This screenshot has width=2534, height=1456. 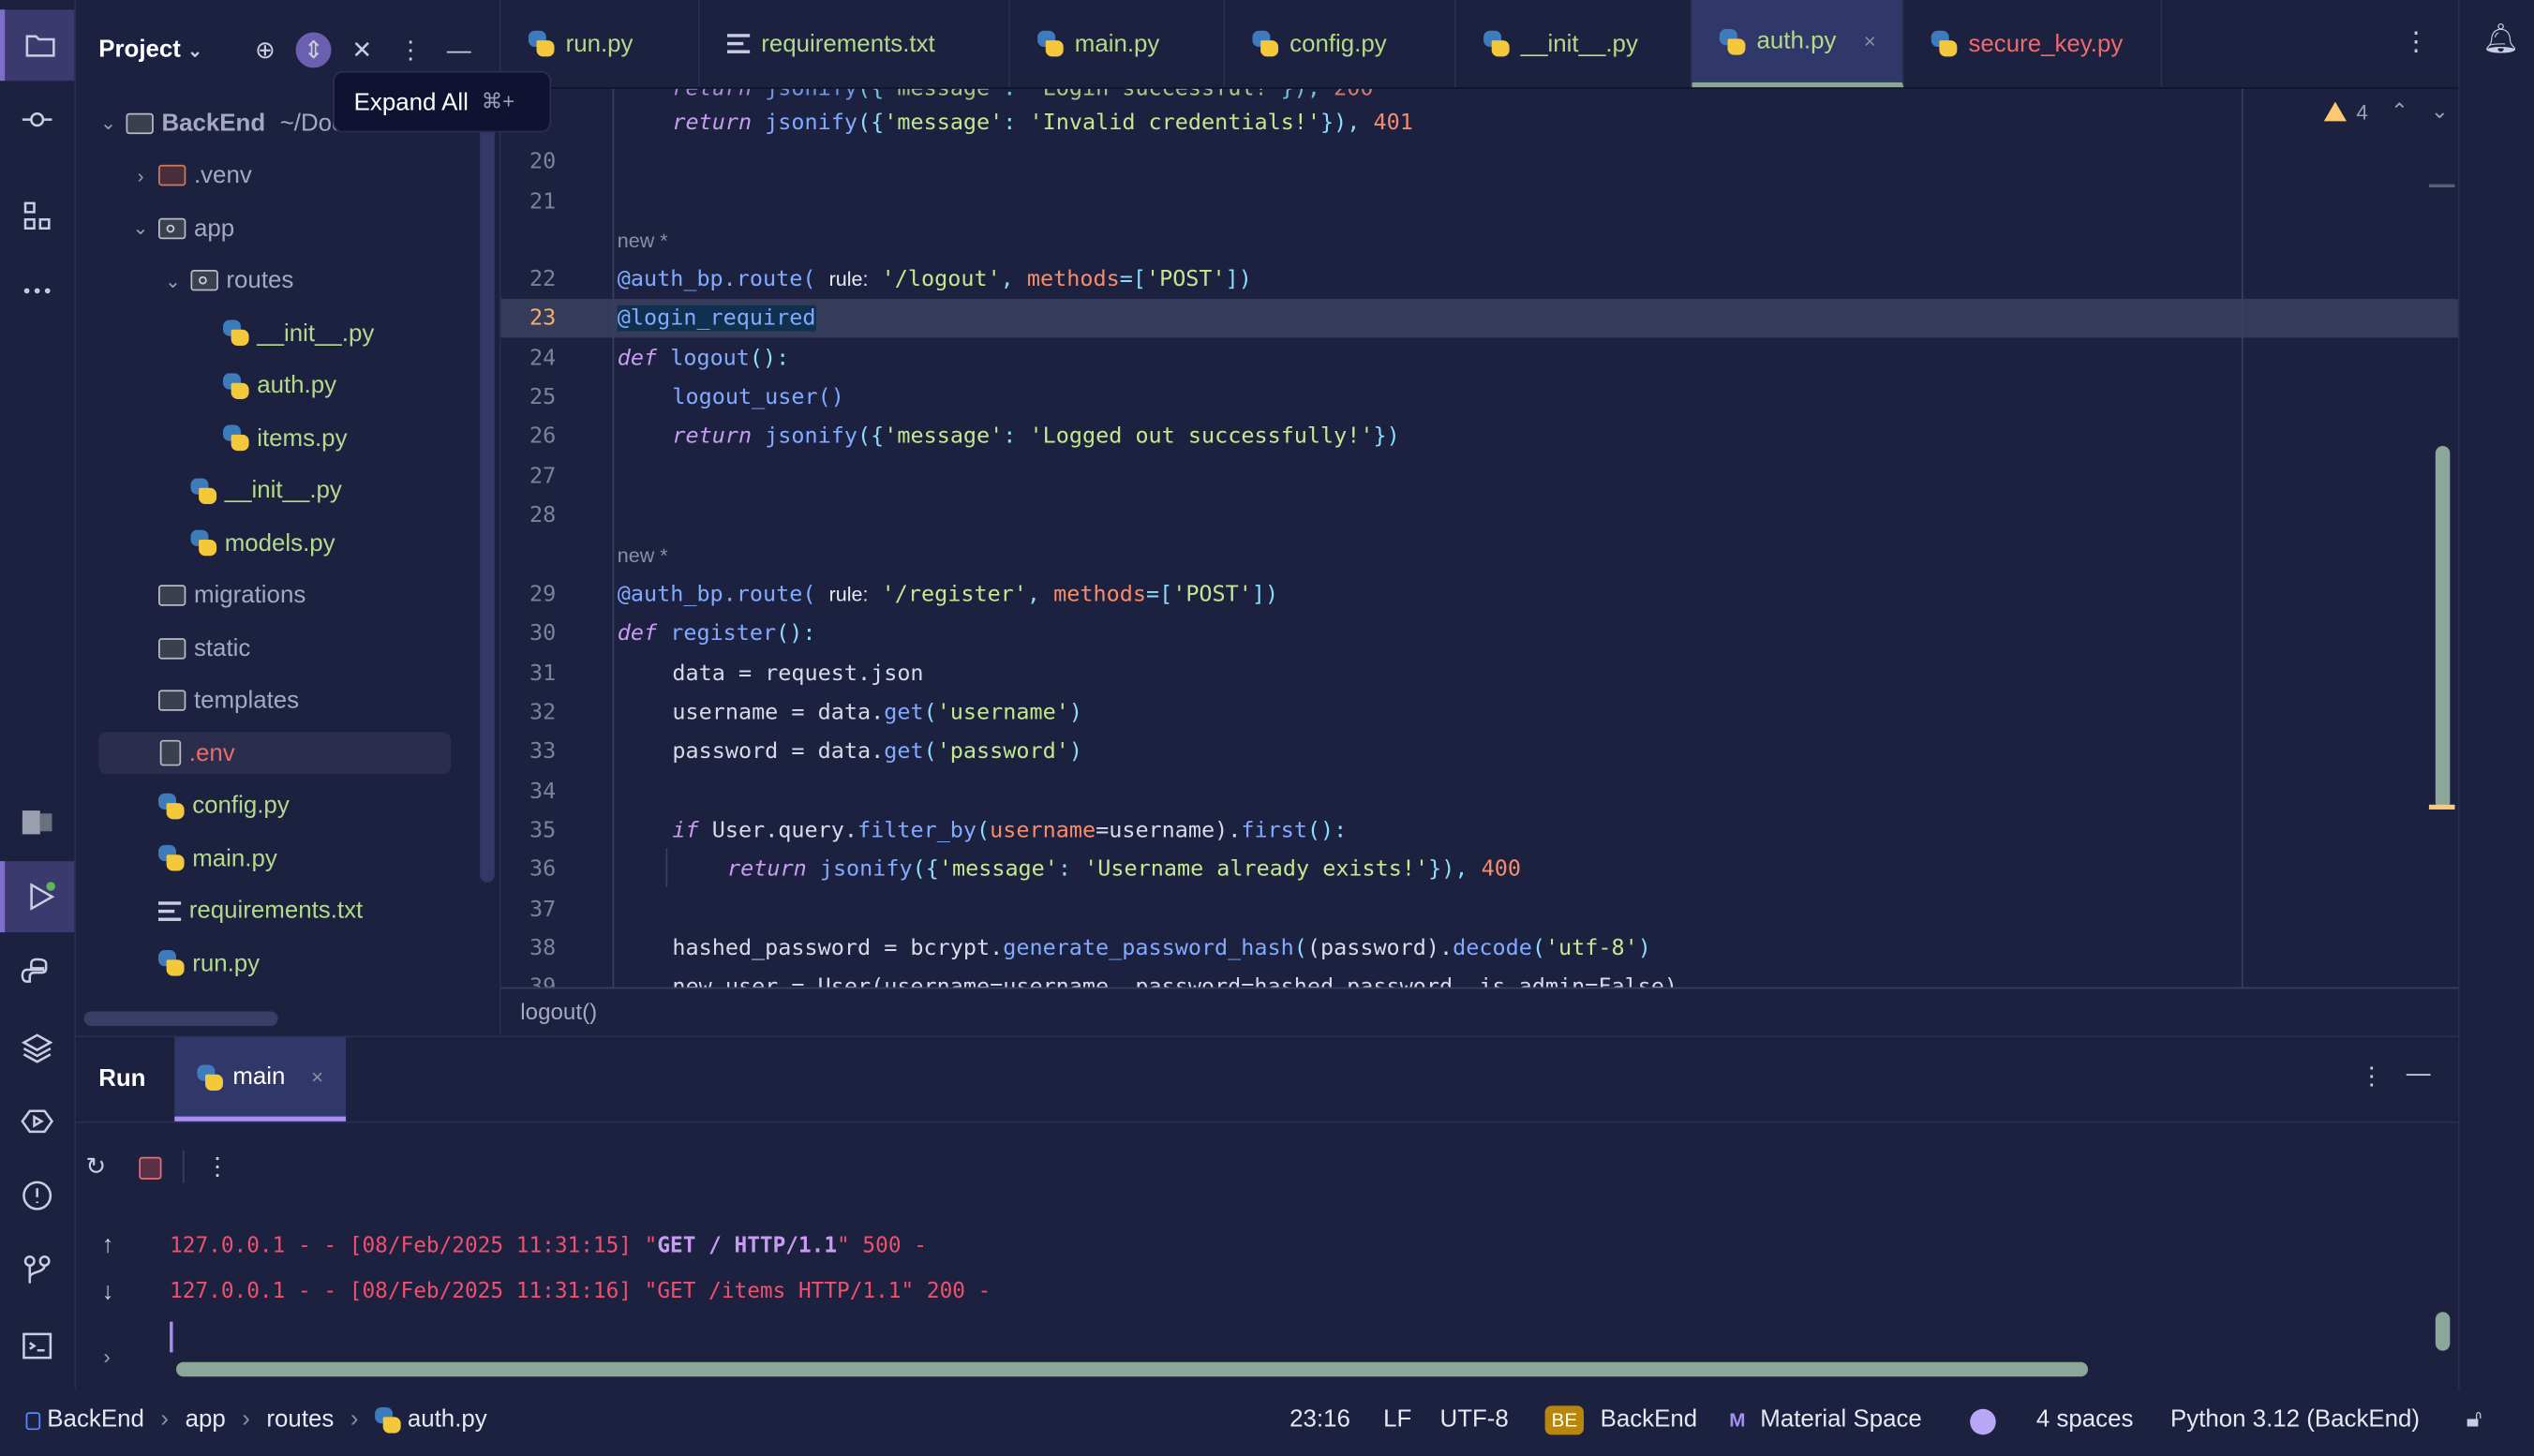 I want to click on expand-all-tooltip: Expand All ⌘+, so click(x=442, y=101).